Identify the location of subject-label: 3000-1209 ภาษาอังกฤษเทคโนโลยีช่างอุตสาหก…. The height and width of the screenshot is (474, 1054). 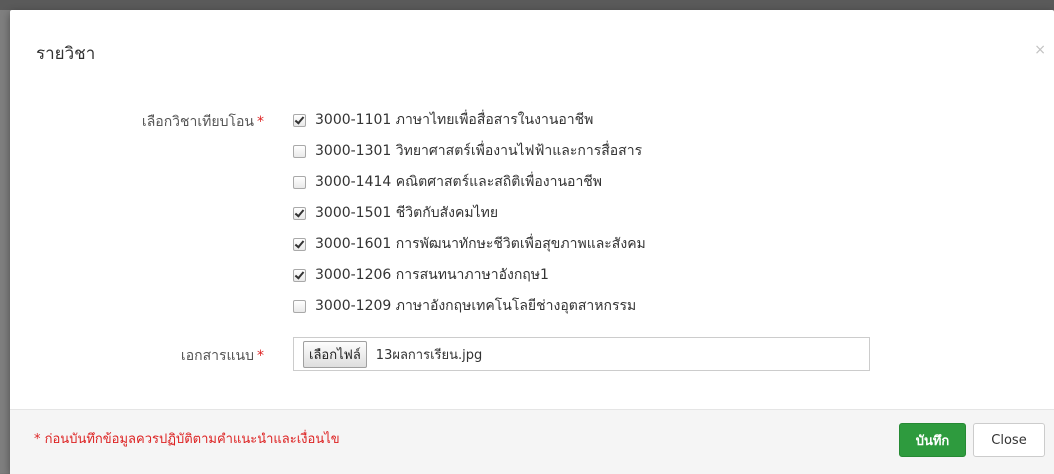
(476, 306).